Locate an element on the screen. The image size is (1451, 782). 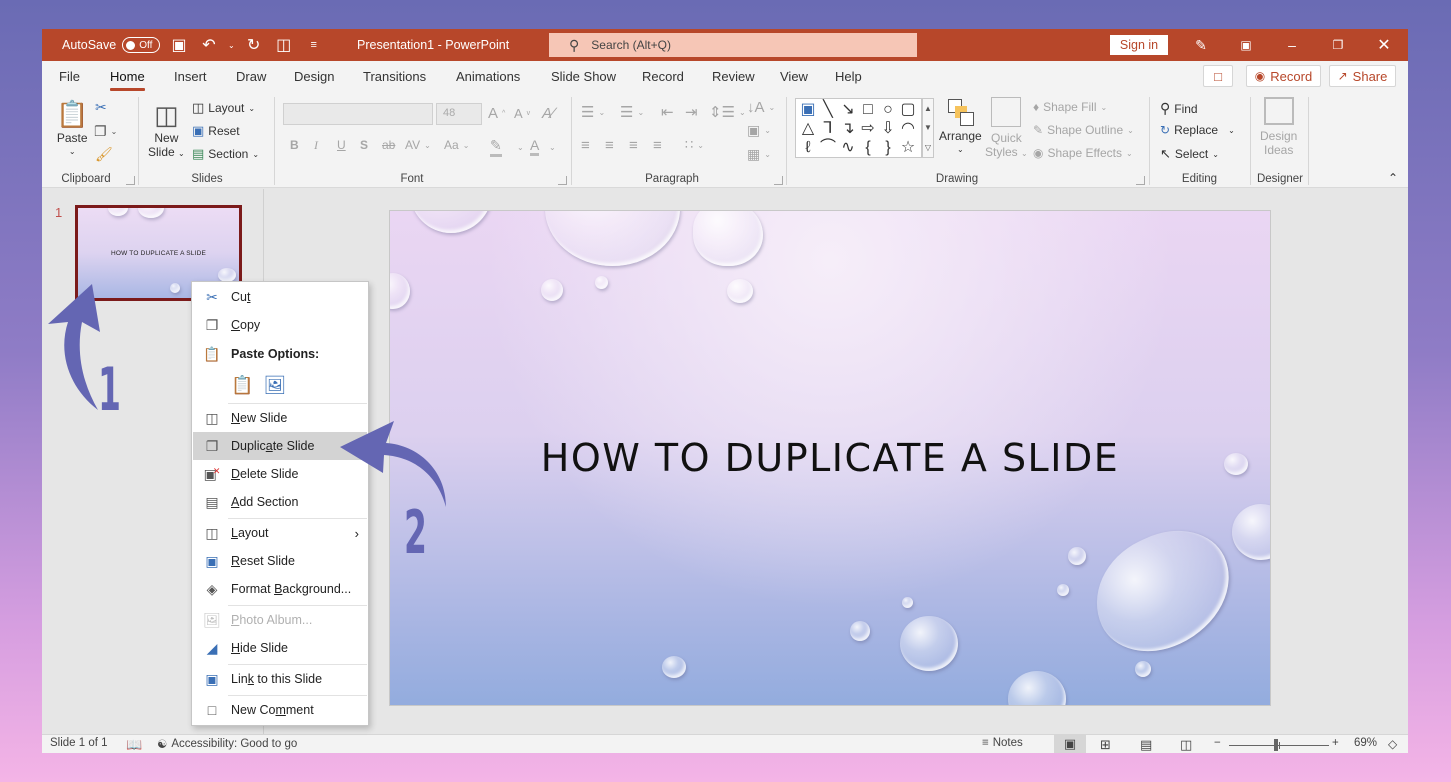
shape-outline-button: ✎ Shape Outline ⌄ is located at coordinates (1083, 130).